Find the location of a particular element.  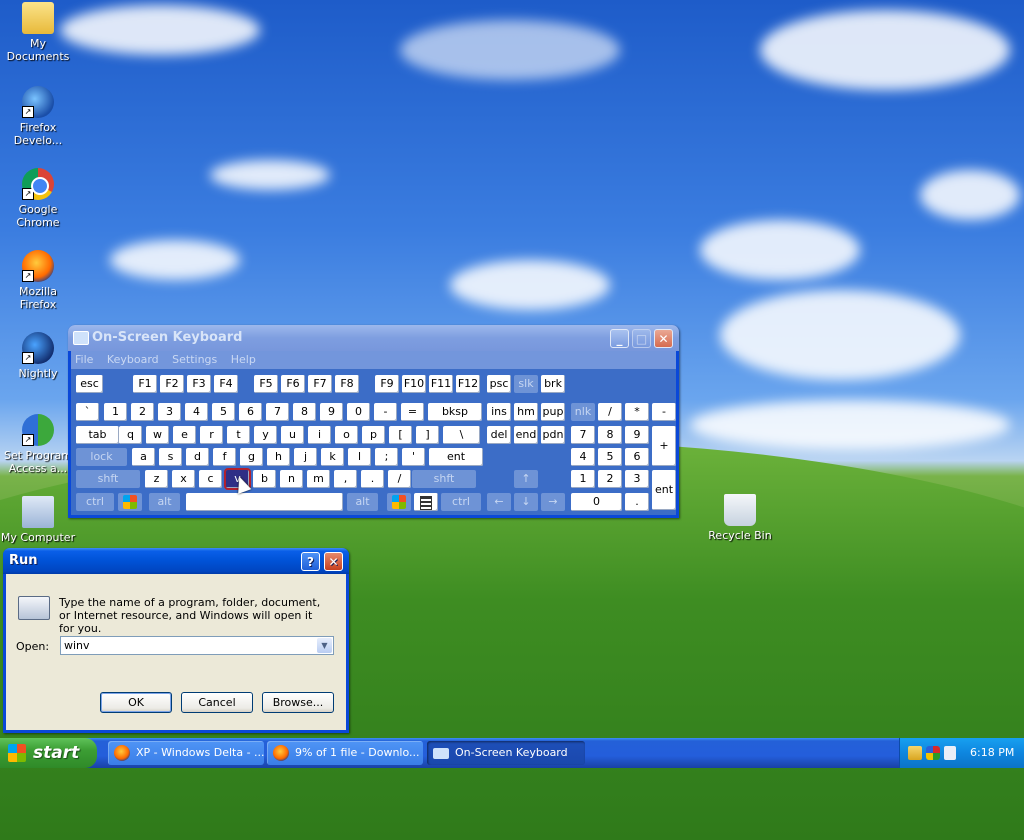

taskbar-item-on-screen-keyboard: On-Screen Keyboard is located at coordinates (506, 753).